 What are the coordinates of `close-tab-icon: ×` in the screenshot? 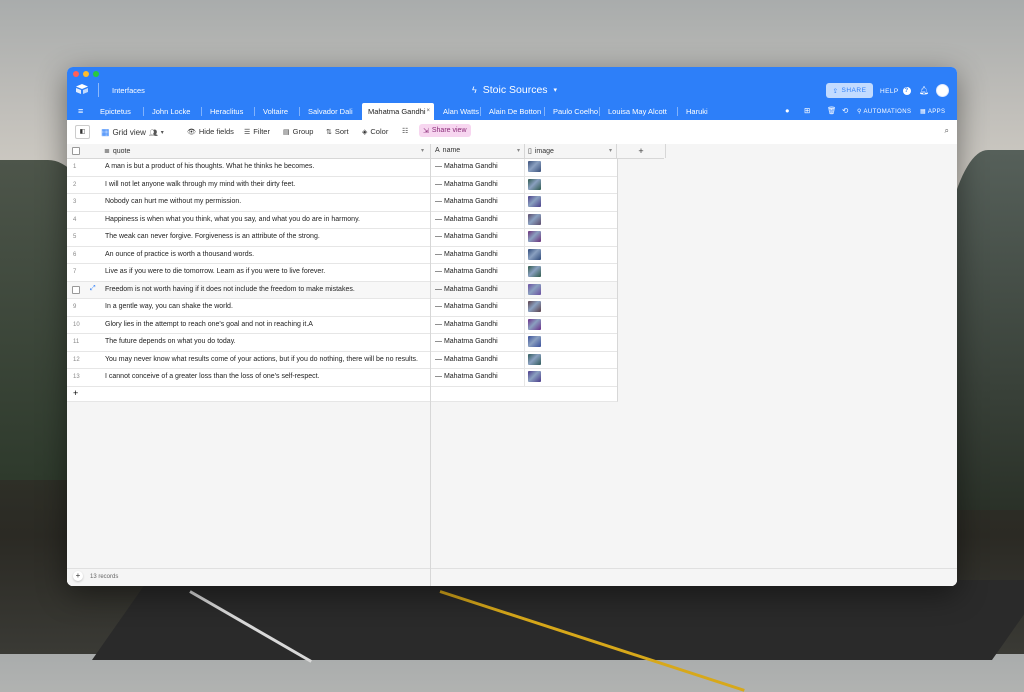 It's located at (428, 111).